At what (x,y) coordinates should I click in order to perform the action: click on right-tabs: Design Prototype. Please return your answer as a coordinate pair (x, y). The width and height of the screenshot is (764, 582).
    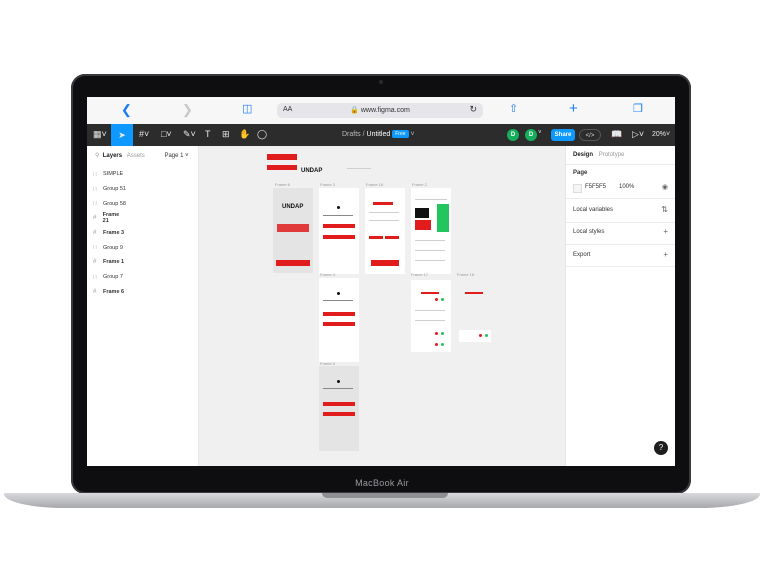
    Looking at the image, I should click on (598, 155).